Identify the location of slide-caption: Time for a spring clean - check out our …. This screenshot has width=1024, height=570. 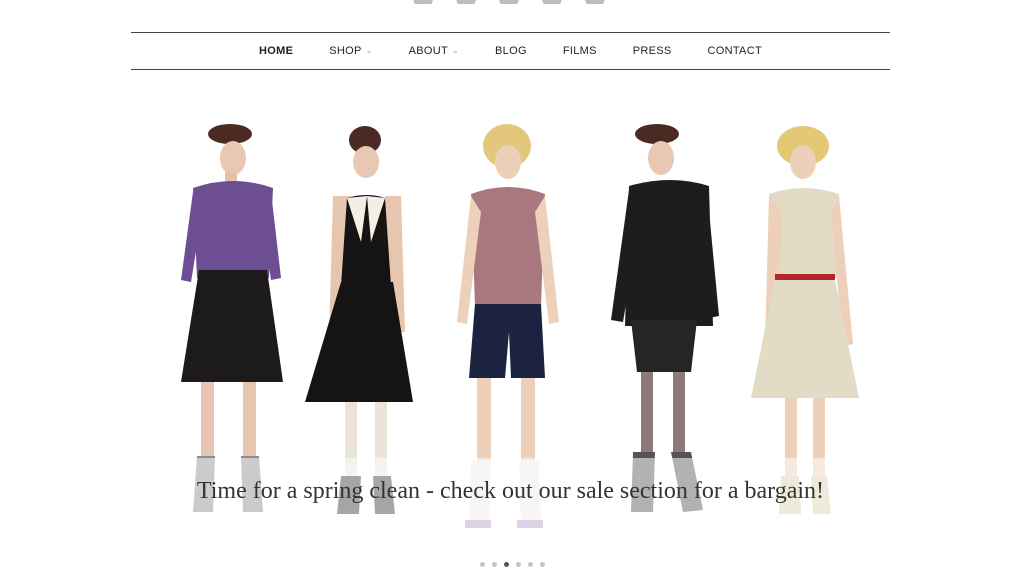
(510, 491).